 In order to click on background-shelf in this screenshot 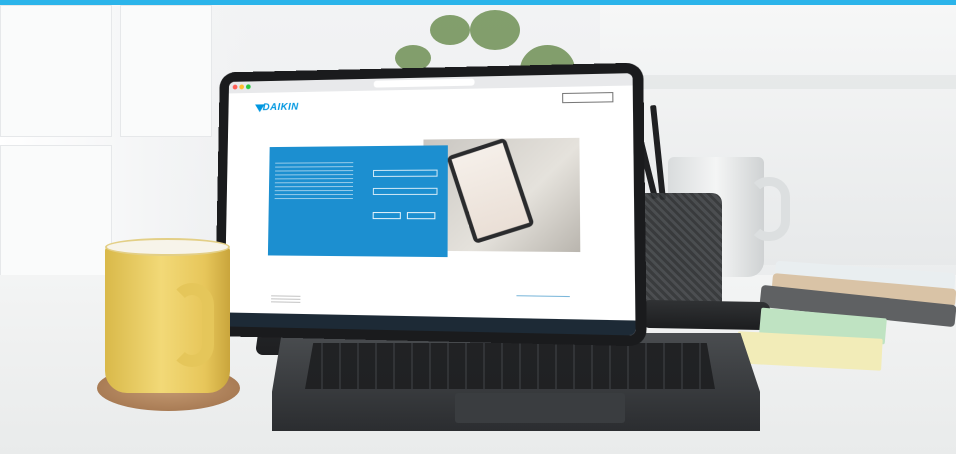, I will do `click(798, 82)`.